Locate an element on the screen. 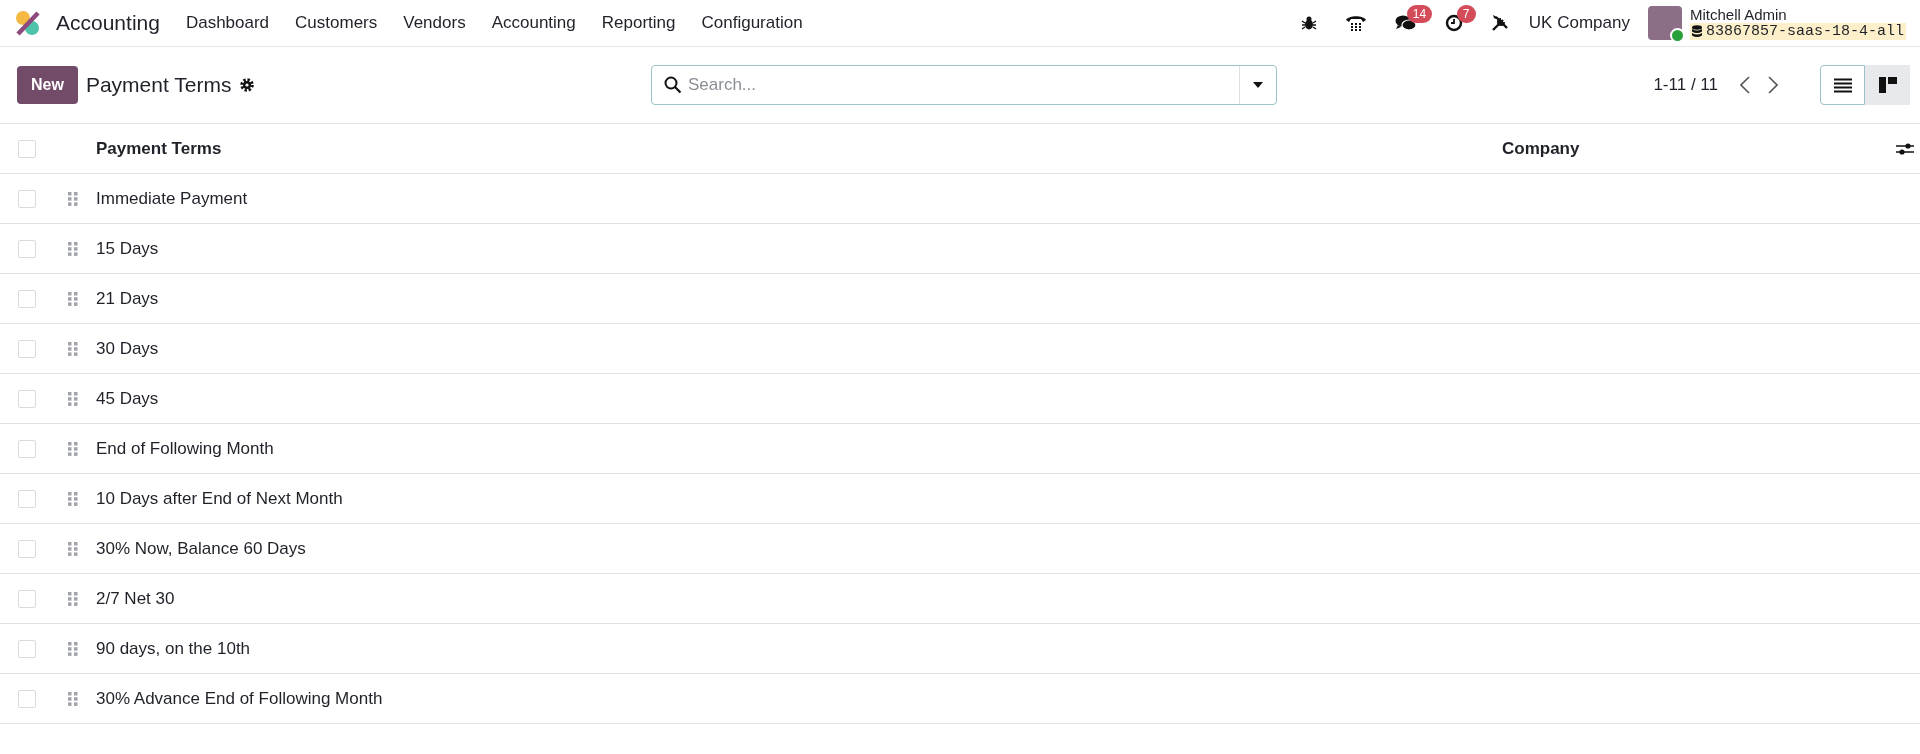  bug-icon is located at coordinates (1308, 23).